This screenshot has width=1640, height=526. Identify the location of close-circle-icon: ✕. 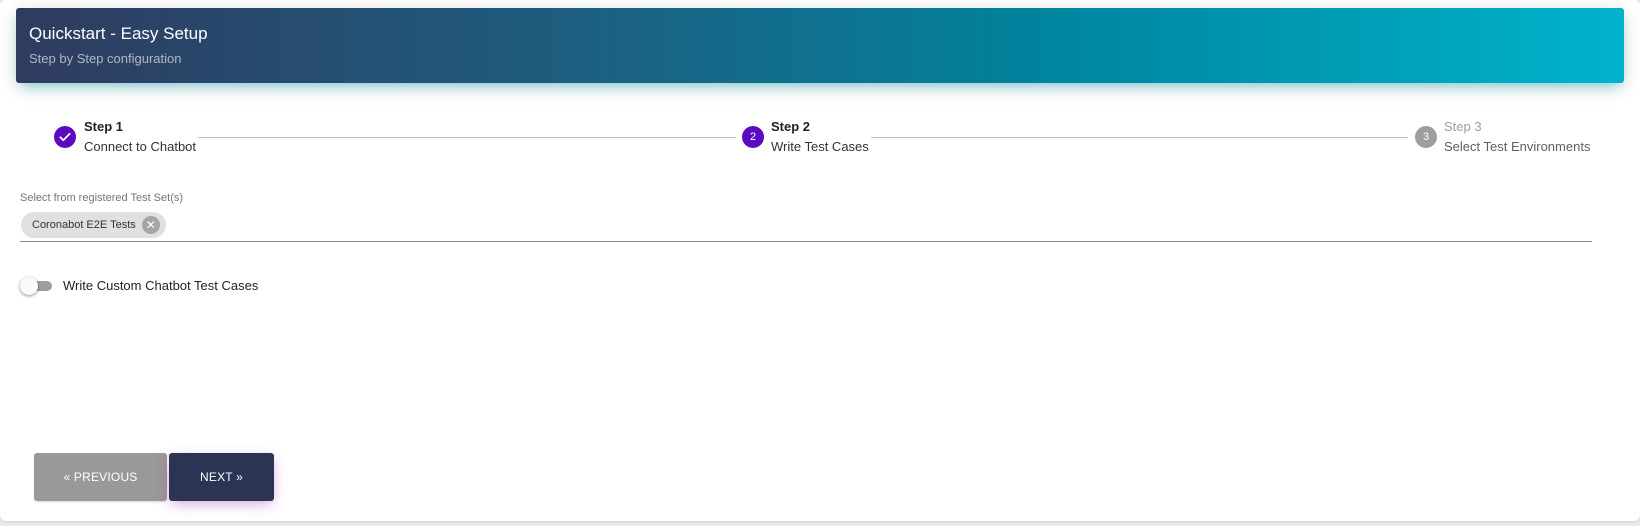
(150, 225).